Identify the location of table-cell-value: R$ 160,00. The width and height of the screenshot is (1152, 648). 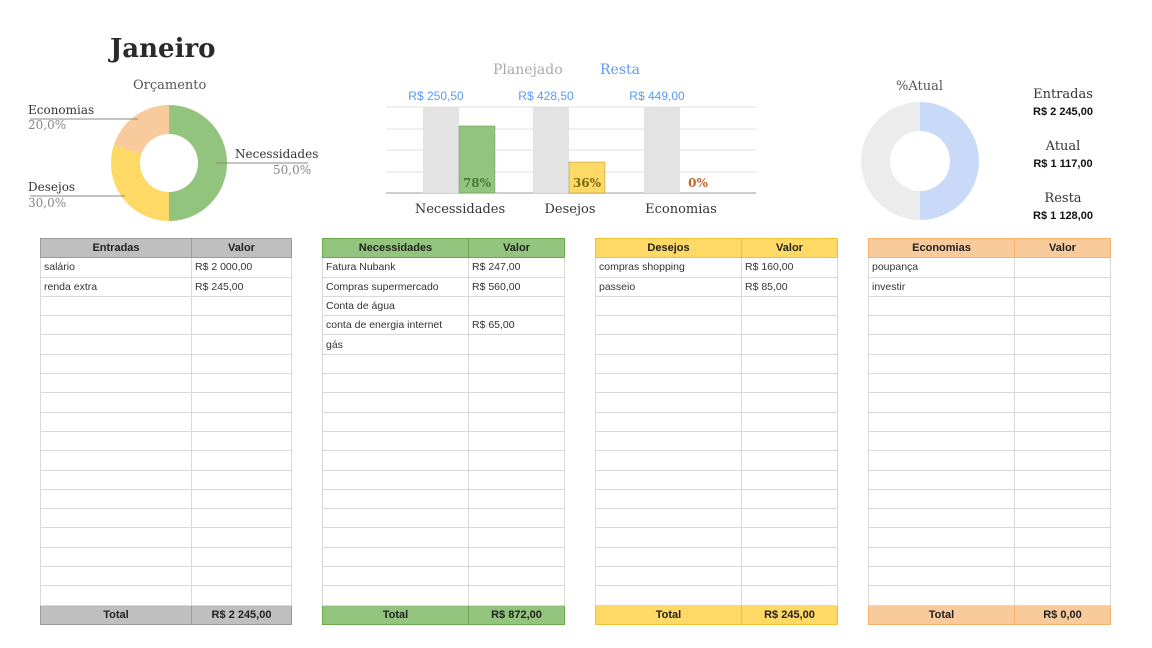
(789, 267).